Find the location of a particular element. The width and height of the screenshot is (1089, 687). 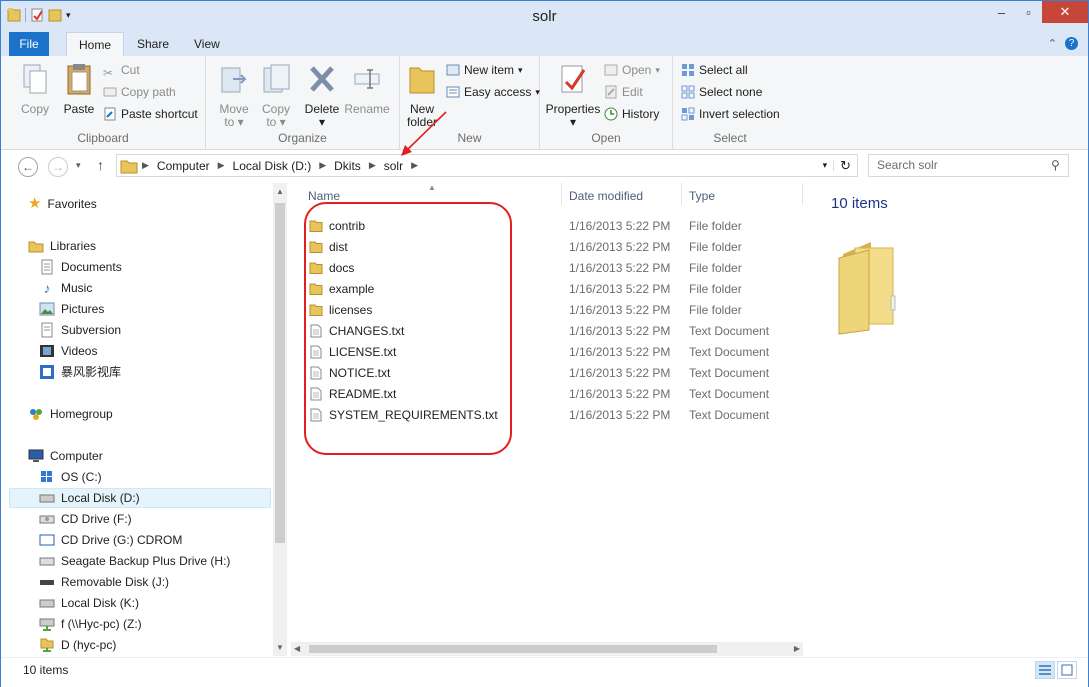

up-button: ↑ is located at coordinates (100, 165).